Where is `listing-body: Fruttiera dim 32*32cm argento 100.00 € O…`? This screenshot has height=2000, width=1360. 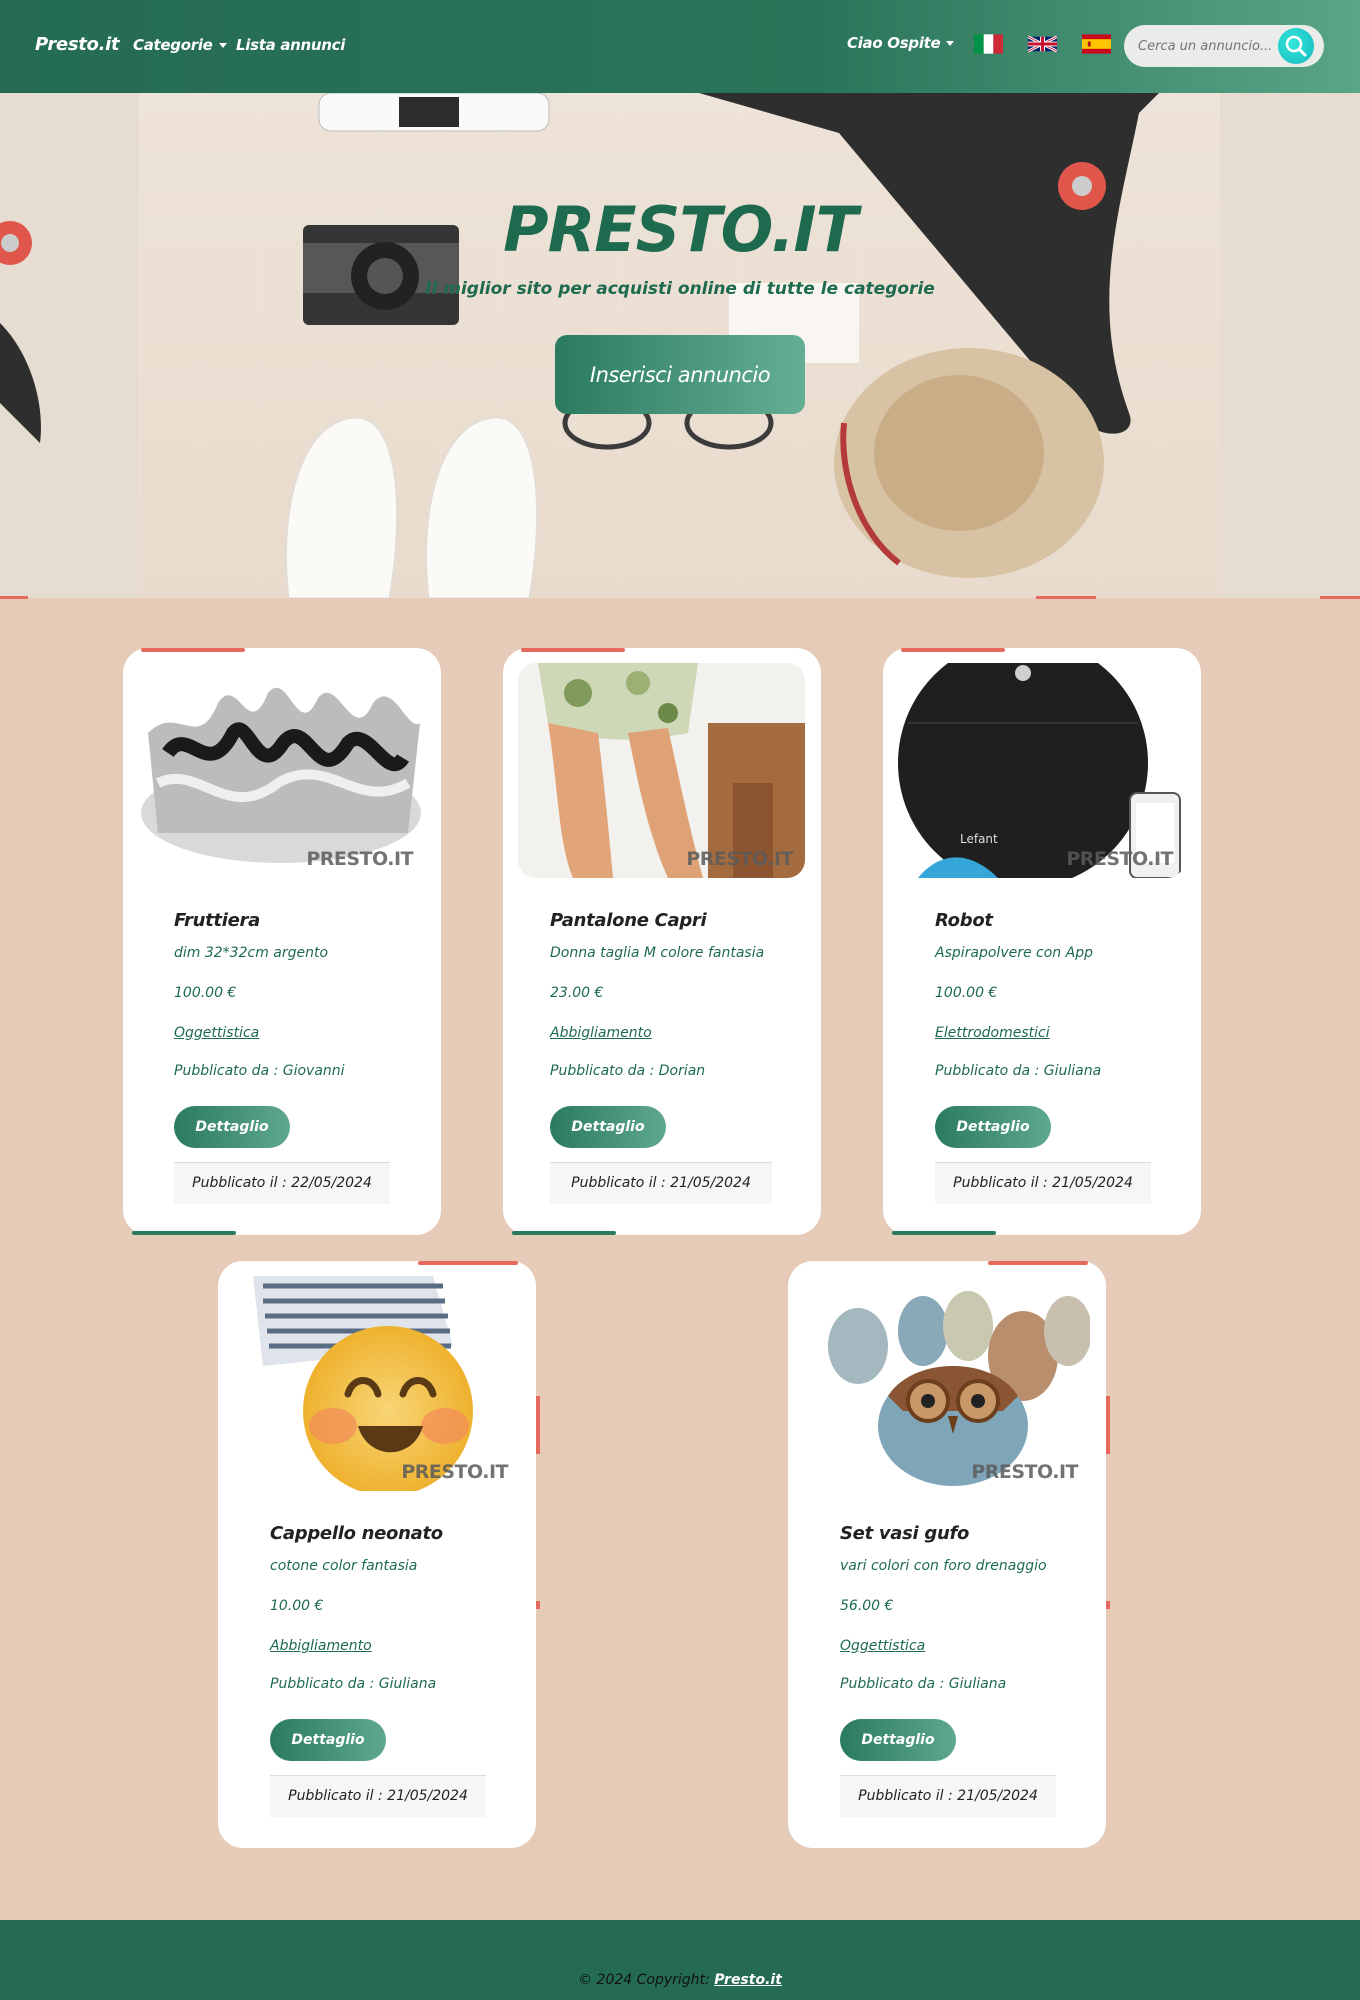
listing-body: Fruttiera dim 32*32cm argento 100.00 € O… is located at coordinates (259, 994).